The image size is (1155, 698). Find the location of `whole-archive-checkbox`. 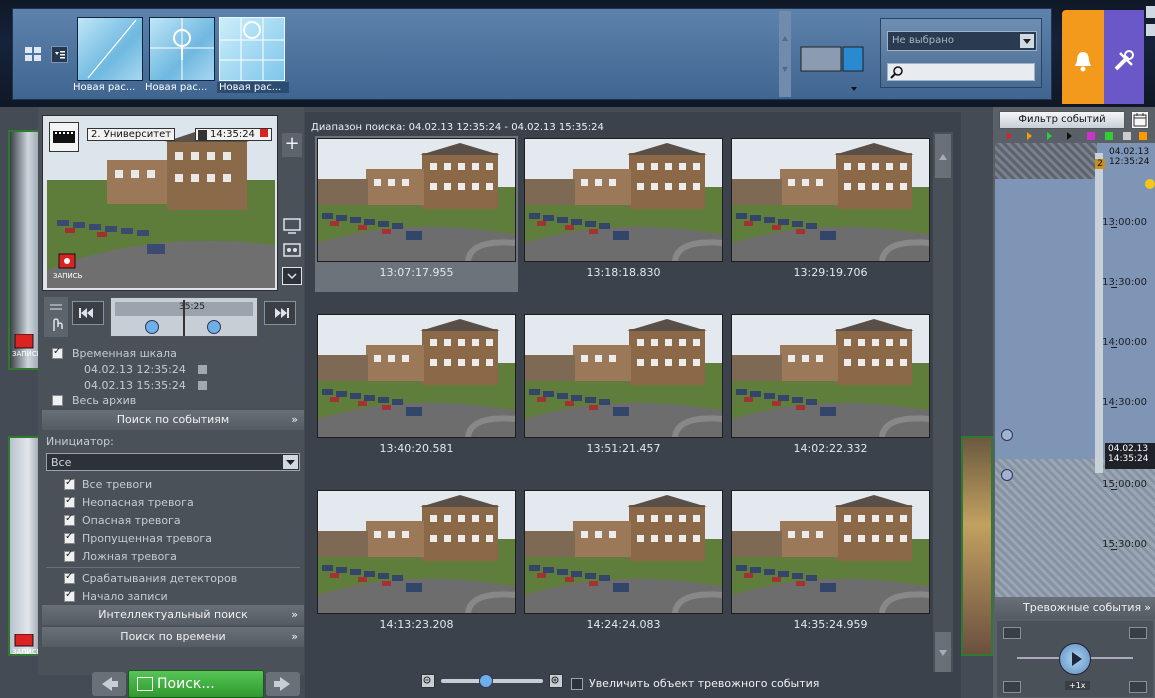

whole-archive-checkbox is located at coordinates (57, 400).